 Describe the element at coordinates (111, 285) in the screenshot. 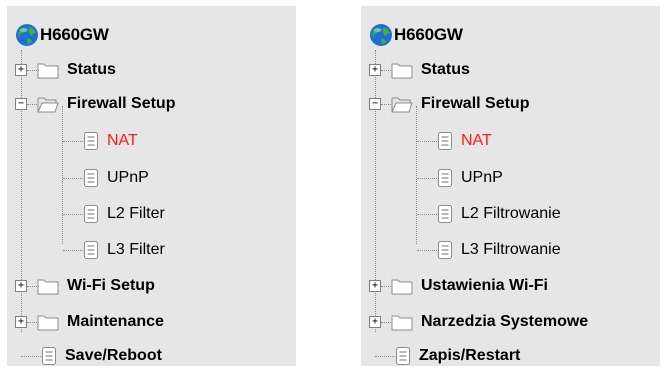

I see `wifi-setup-label: Wi-Fi Setup` at that location.